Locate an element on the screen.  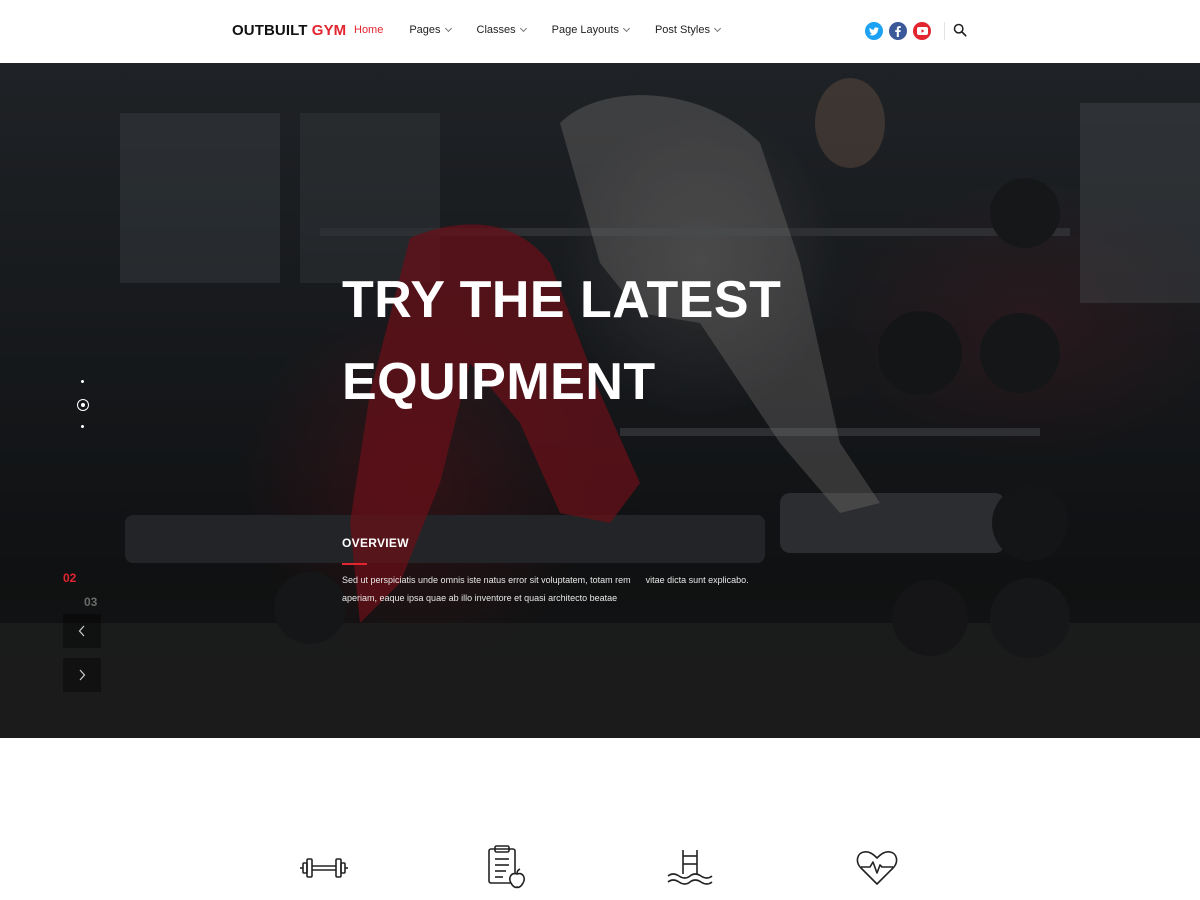
facebook-icon is located at coordinates (898, 31).